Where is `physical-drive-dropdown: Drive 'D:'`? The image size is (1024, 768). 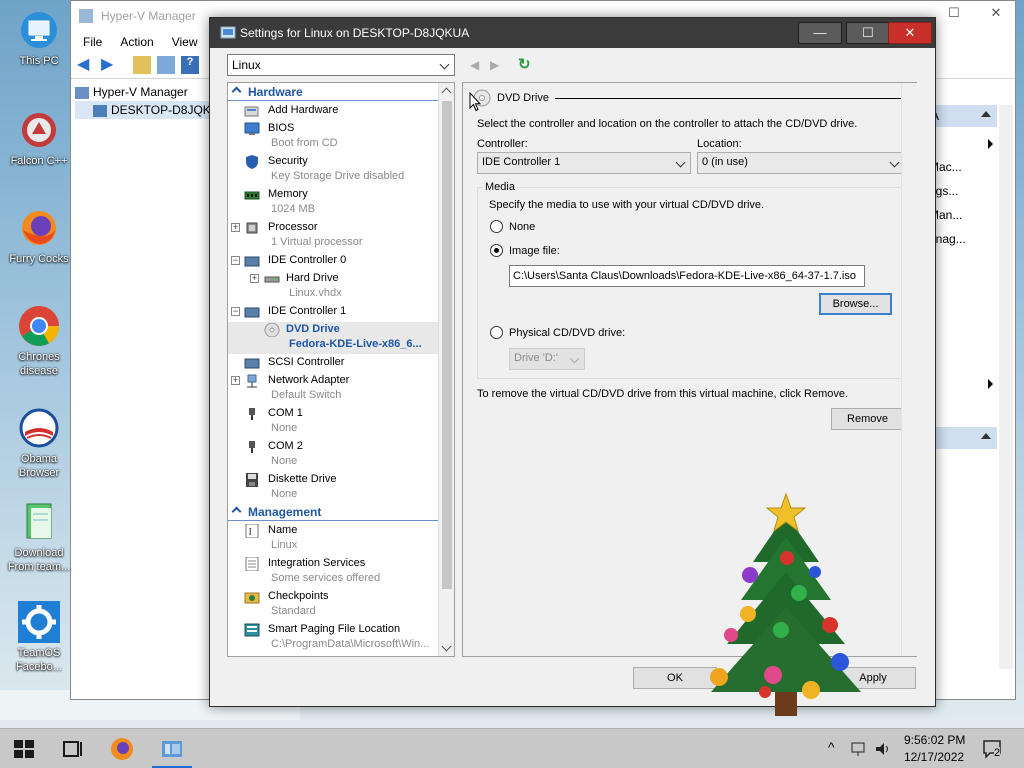 physical-drive-dropdown: Drive 'D:' is located at coordinates (547, 359).